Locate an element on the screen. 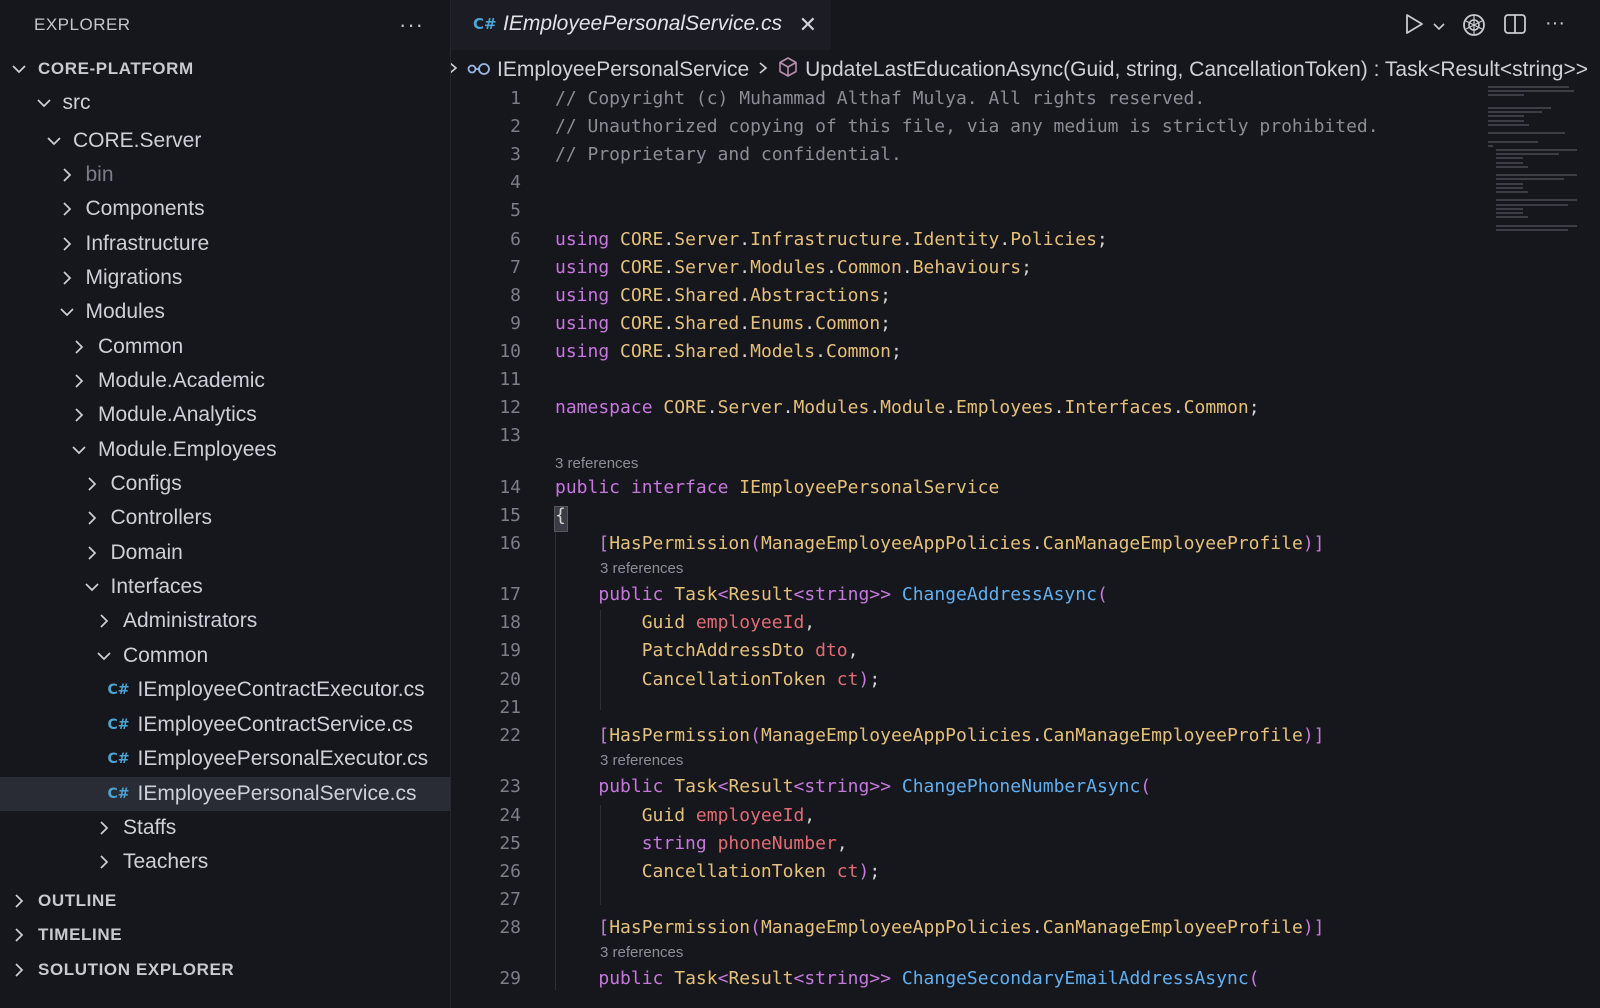 The width and height of the screenshot is (1600, 1008). folder-item: Teachers is located at coordinates (225, 862).